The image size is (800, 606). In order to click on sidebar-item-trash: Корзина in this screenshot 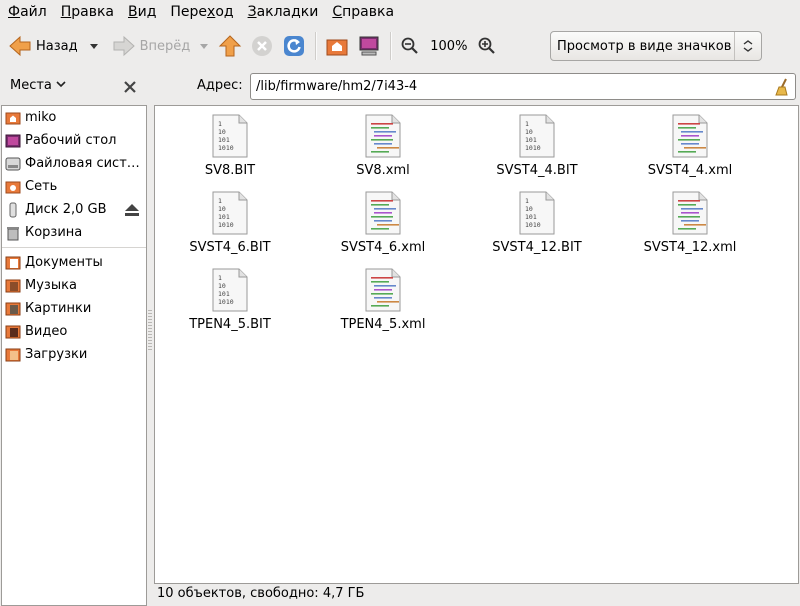, I will do `click(74, 232)`.